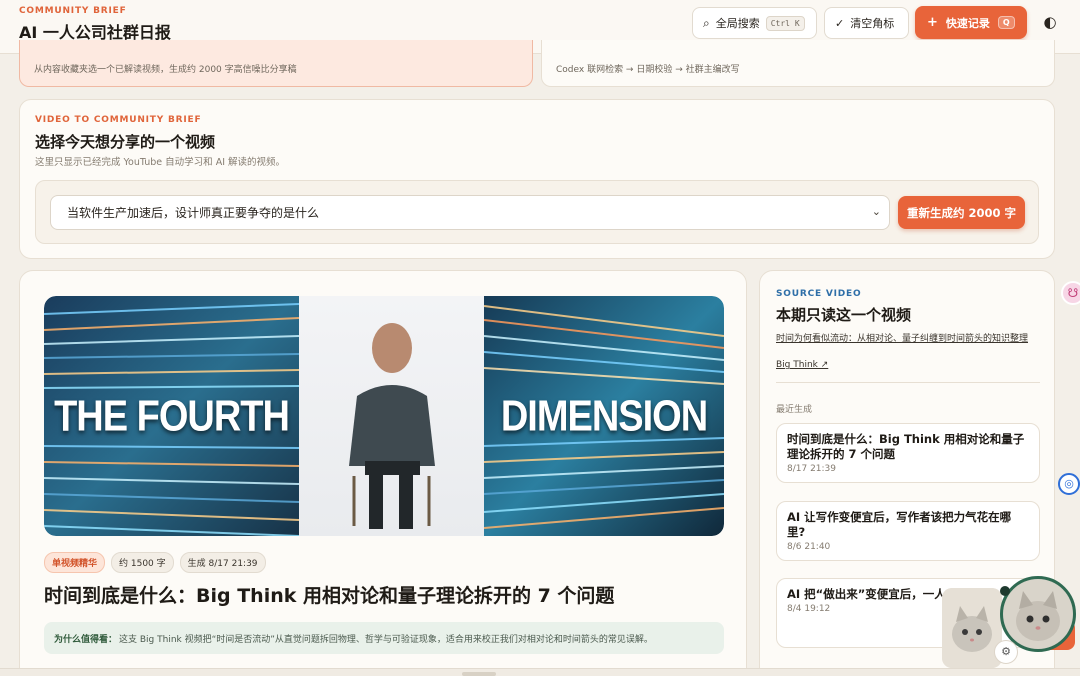 Image resolution: width=1080 pixels, height=676 pixels. What do you see at coordinates (329, 596) in the screenshot?
I see `article-title: 时间到底是什么：Big Think 用相对论和量子理论拆开的 7 个问题` at bounding box center [329, 596].